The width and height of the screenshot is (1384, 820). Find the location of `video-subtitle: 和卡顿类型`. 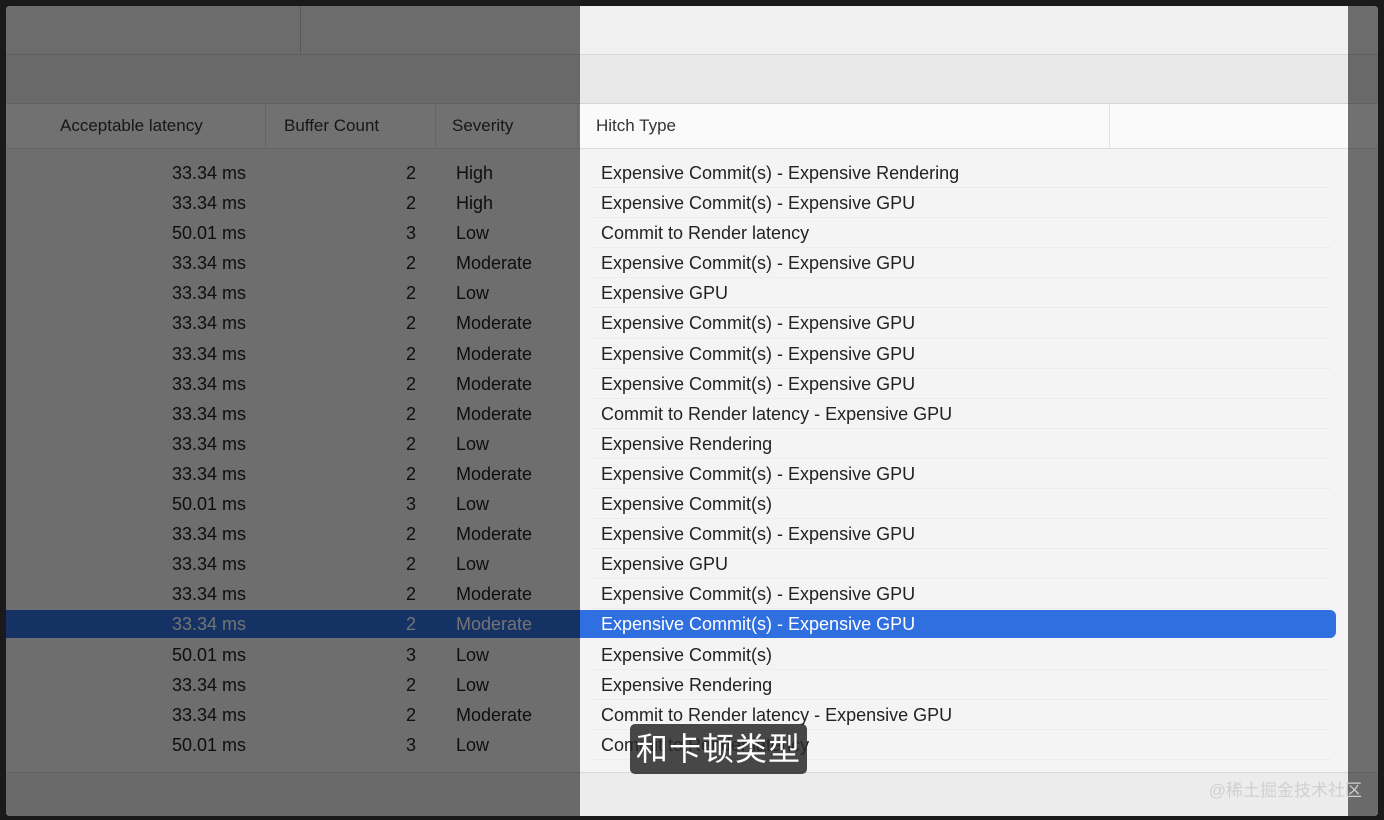

video-subtitle: 和卡顿类型 is located at coordinates (719, 749).